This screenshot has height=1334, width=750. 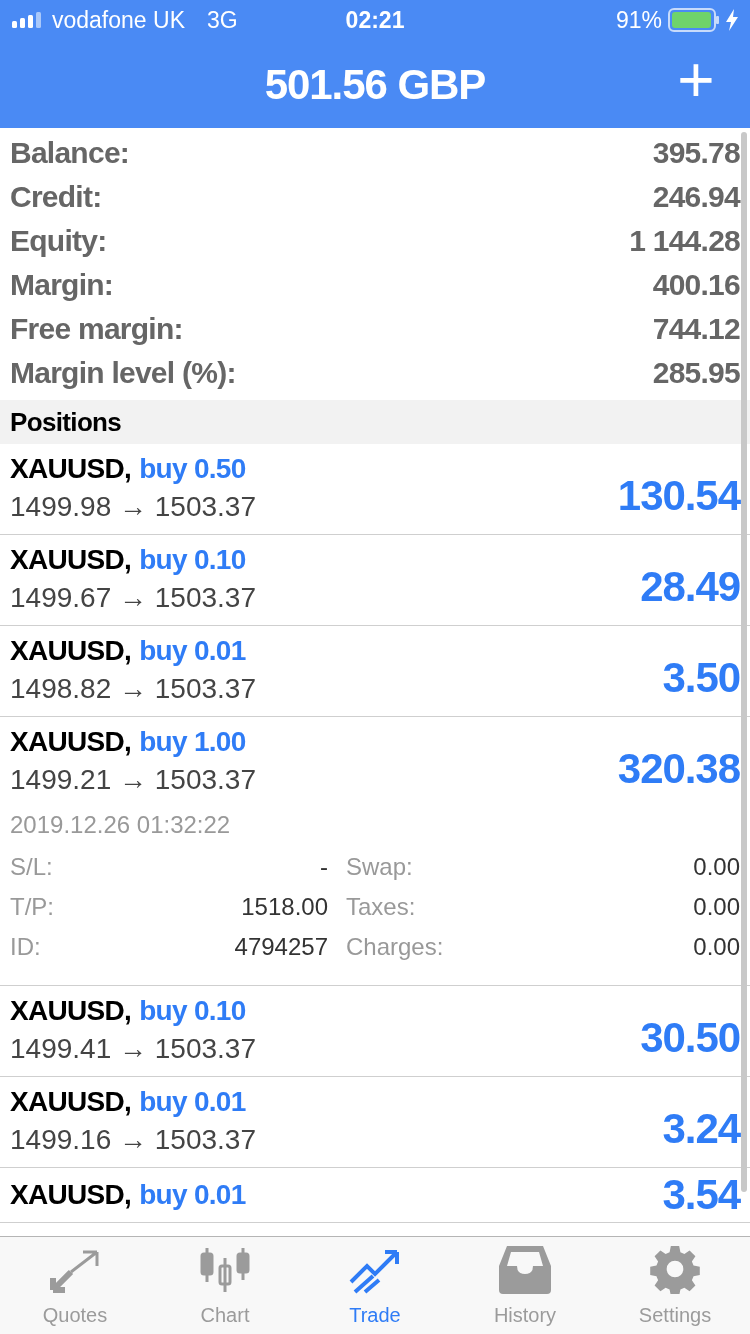 I want to click on charging-bolt-icon, so click(x=732, y=20).